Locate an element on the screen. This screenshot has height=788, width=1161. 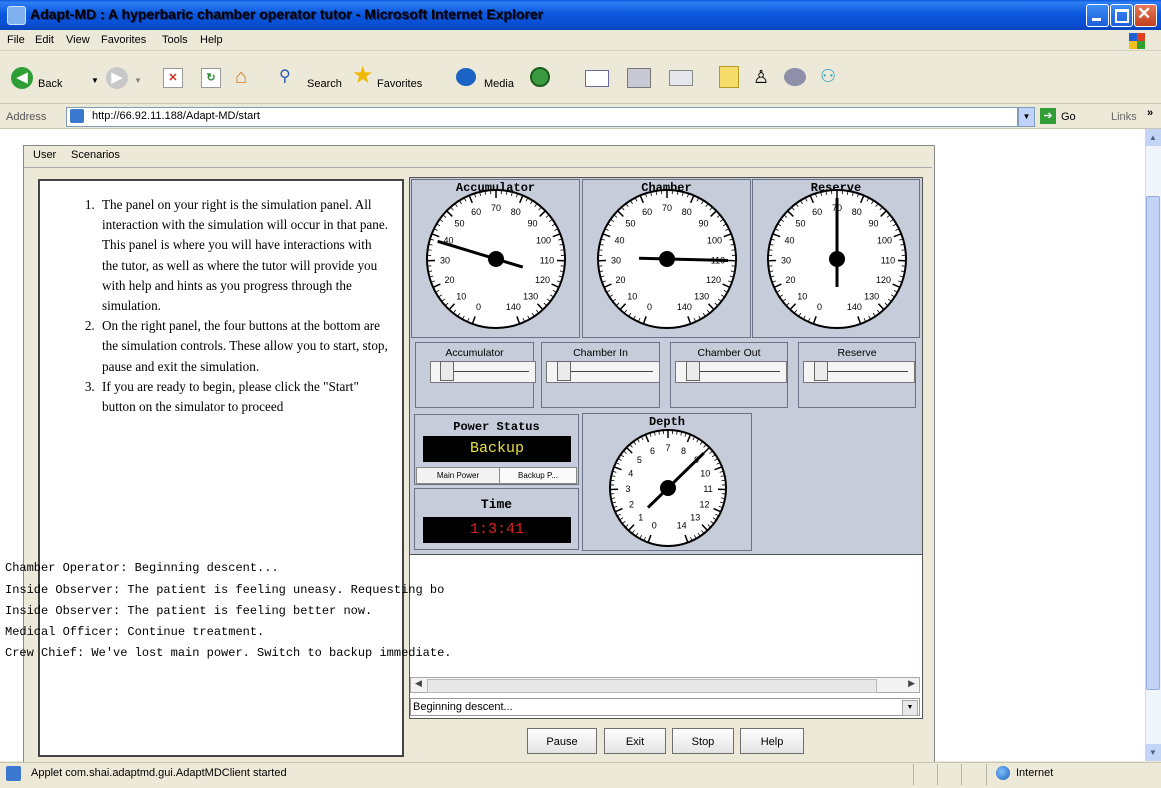
status-dropdown: Beginning descent... ▼ is located at coordinates (665, 707).